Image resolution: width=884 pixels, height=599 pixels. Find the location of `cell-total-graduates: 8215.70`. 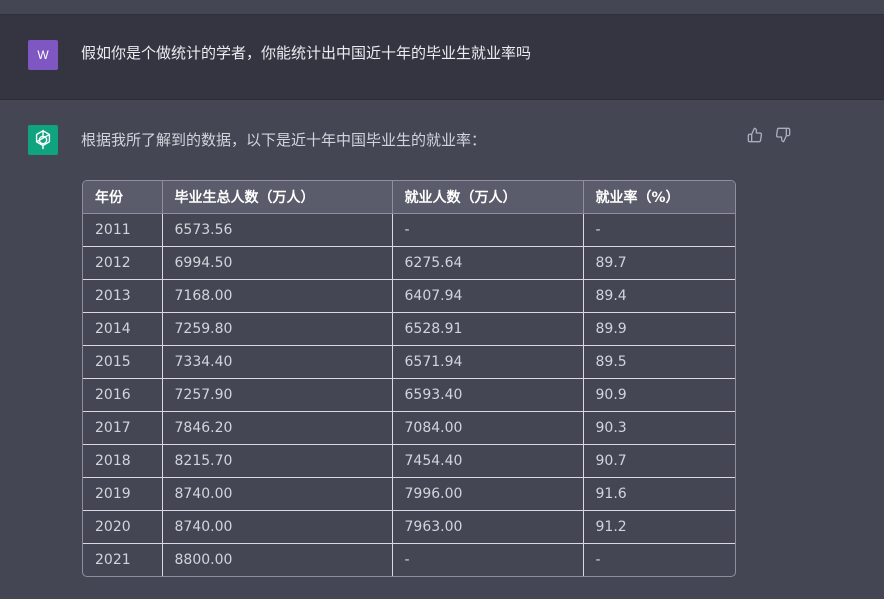

cell-total-graduates: 8215.70 is located at coordinates (277, 461).